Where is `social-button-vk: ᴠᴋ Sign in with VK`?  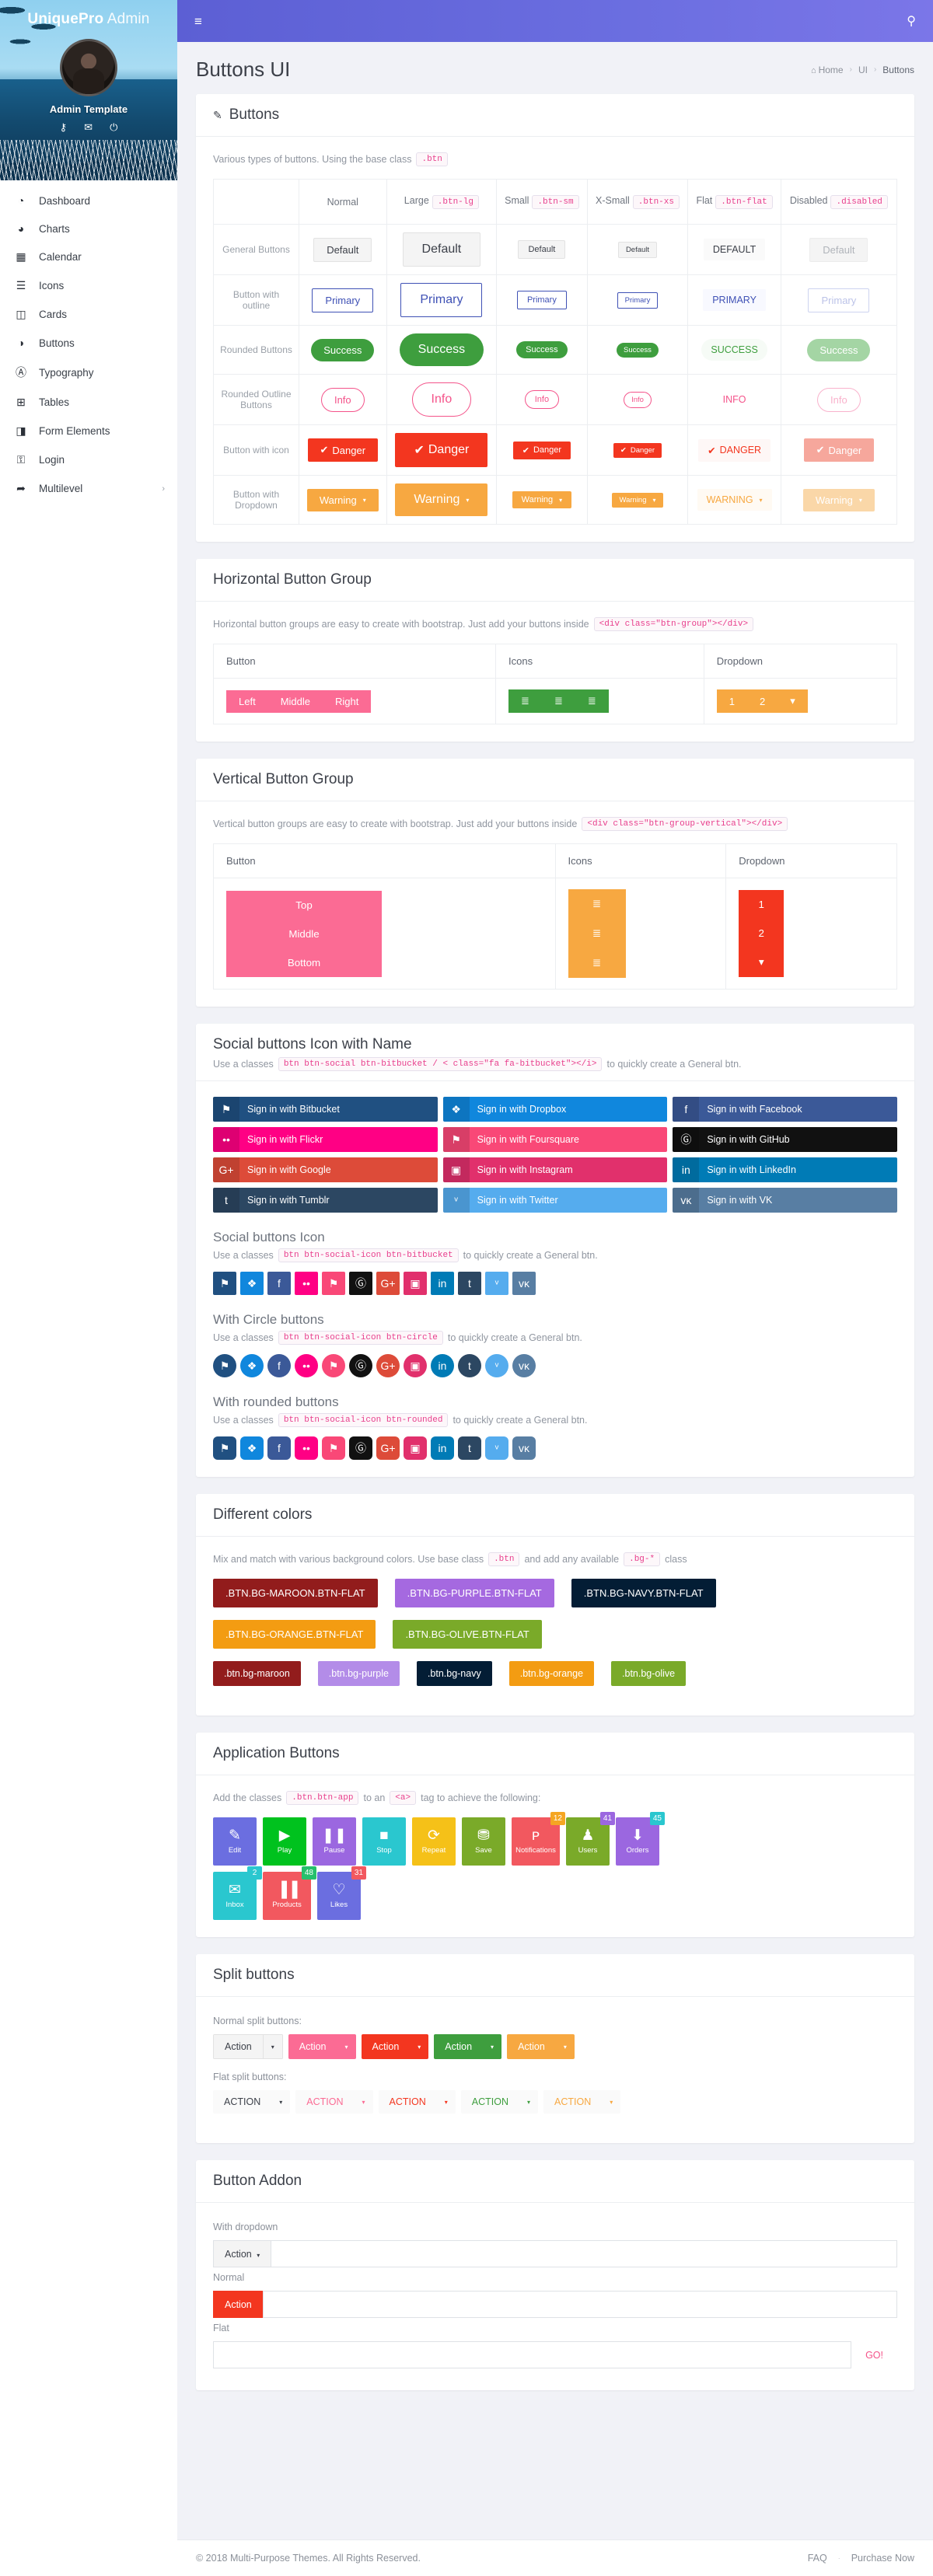 social-button-vk: ᴠᴋ Sign in with VK is located at coordinates (785, 1201).